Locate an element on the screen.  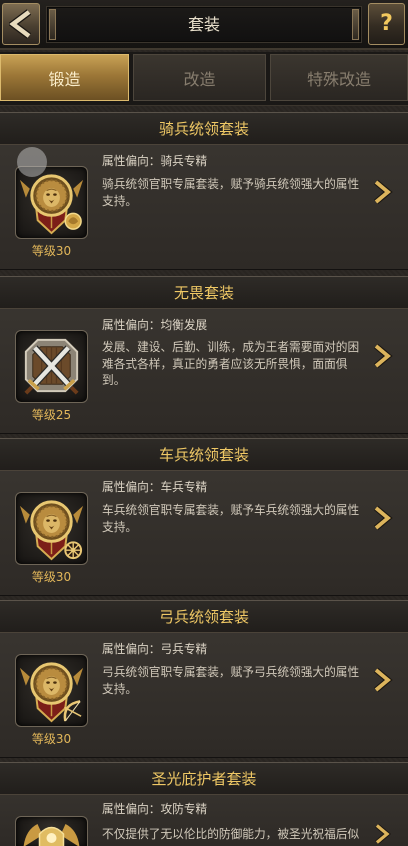
set-attribute: 属性偏向：均衡发展 is located at coordinates (155, 325).